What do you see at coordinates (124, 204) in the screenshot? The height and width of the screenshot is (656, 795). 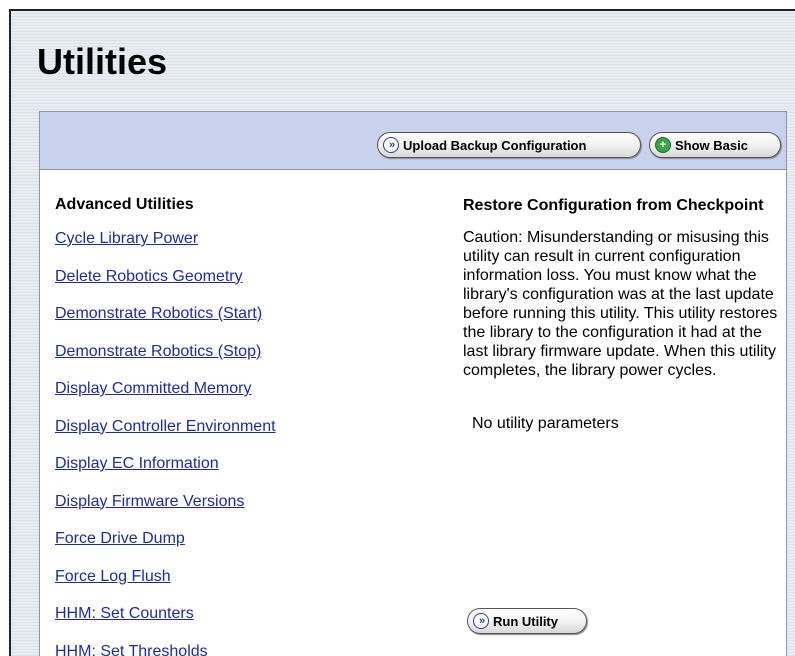 I see `advanced-utilities-heading: Advanced Utilities` at bounding box center [124, 204].